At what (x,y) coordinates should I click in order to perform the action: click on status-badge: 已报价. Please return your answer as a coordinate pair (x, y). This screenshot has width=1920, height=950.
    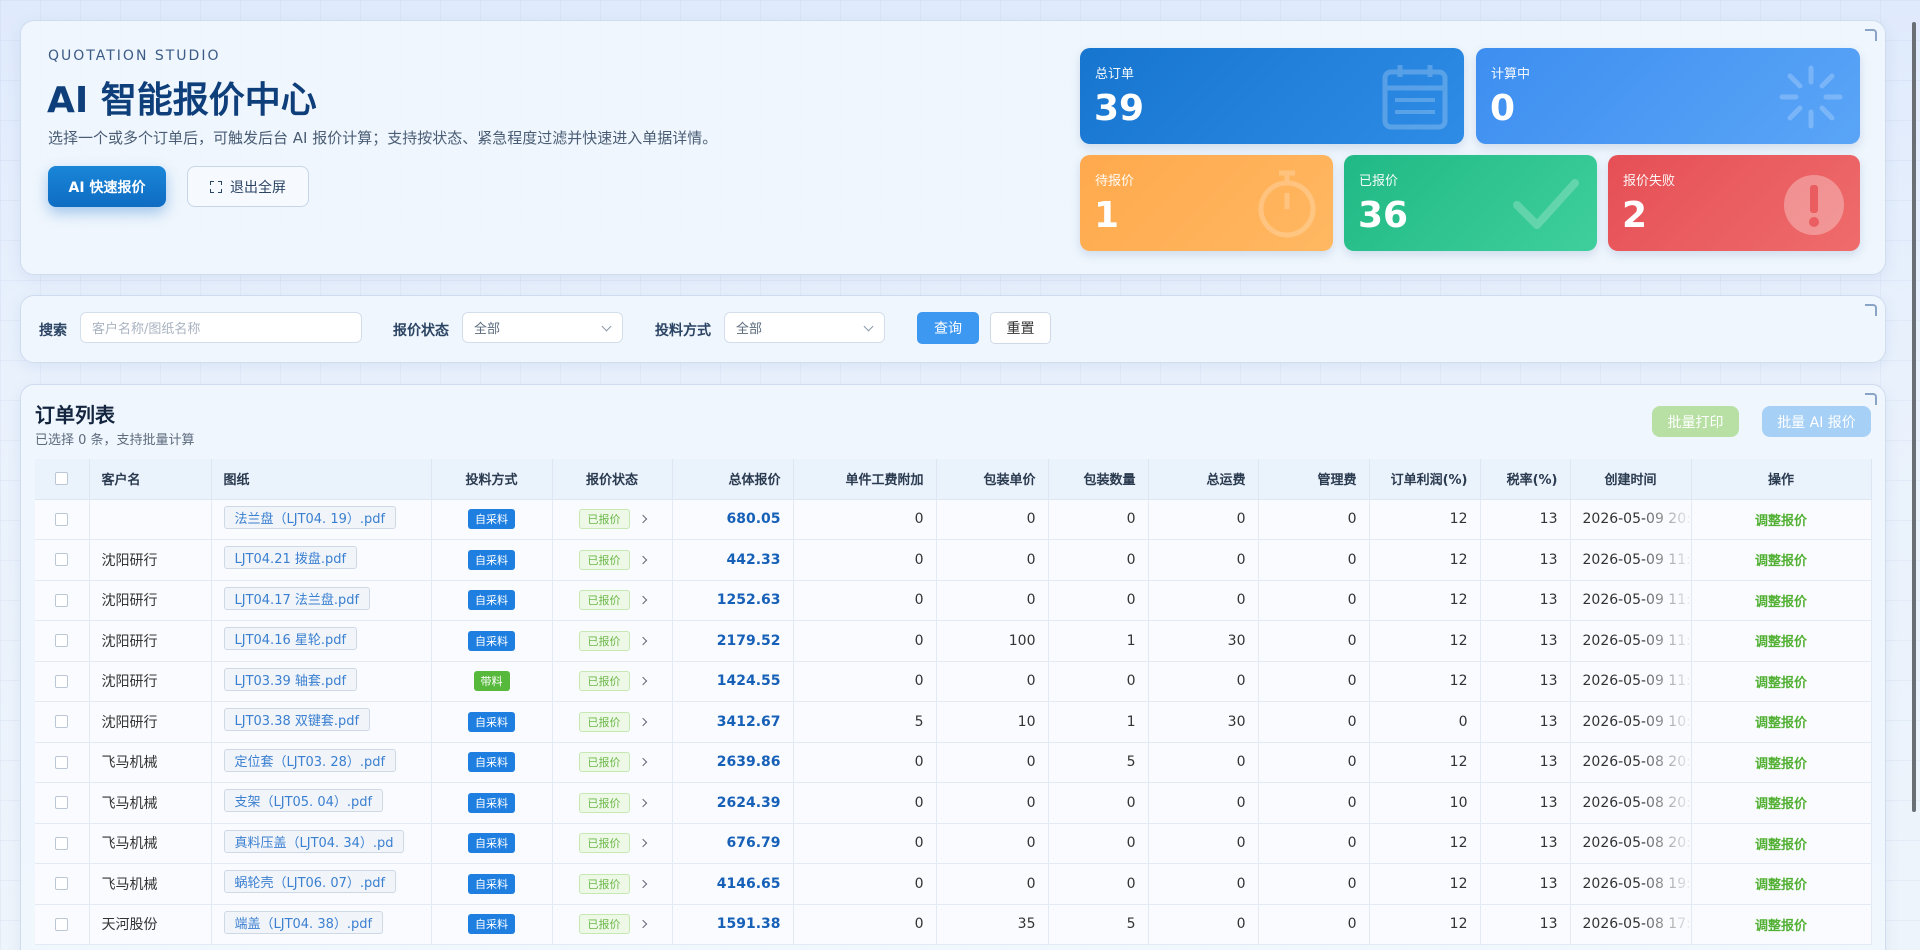
    Looking at the image, I should click on (604, 843).